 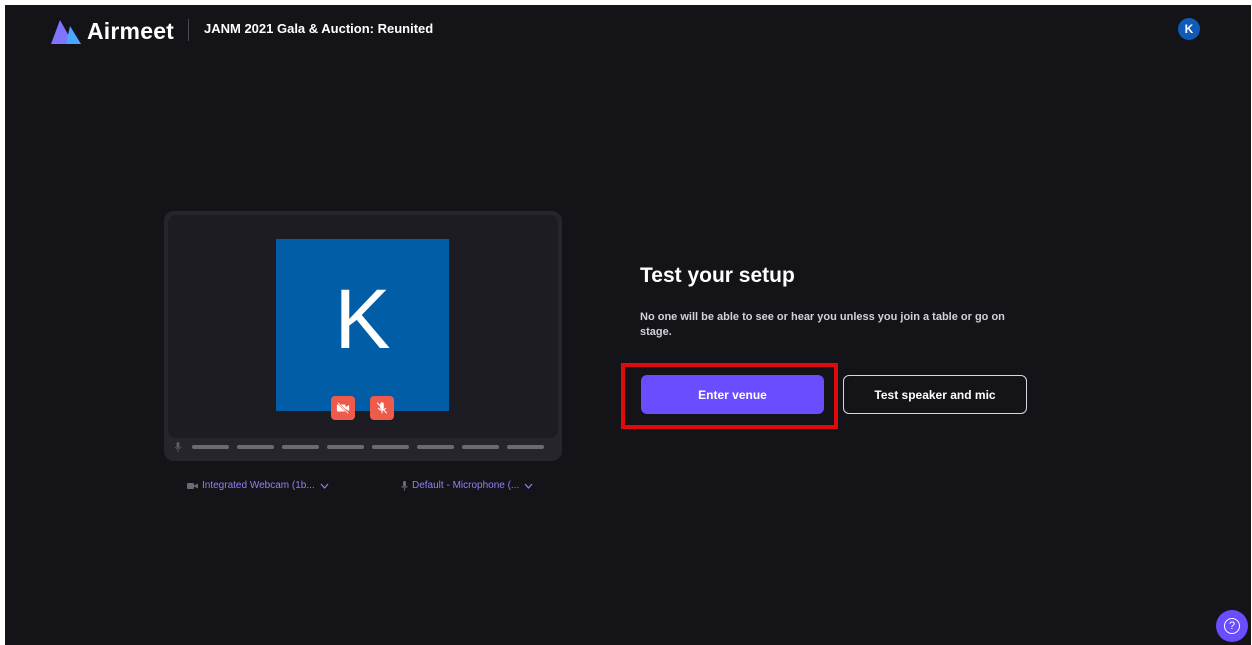 I want to click on airmeet-logo: Airmeet, so click(x=112, y=31).